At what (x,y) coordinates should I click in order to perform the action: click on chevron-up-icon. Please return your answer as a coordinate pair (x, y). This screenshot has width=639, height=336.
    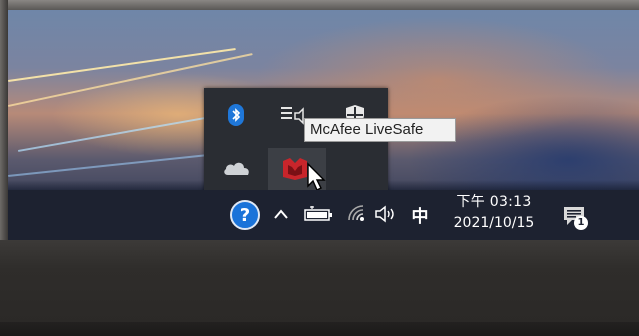
    Looking at the image, I should click on (281, 214).